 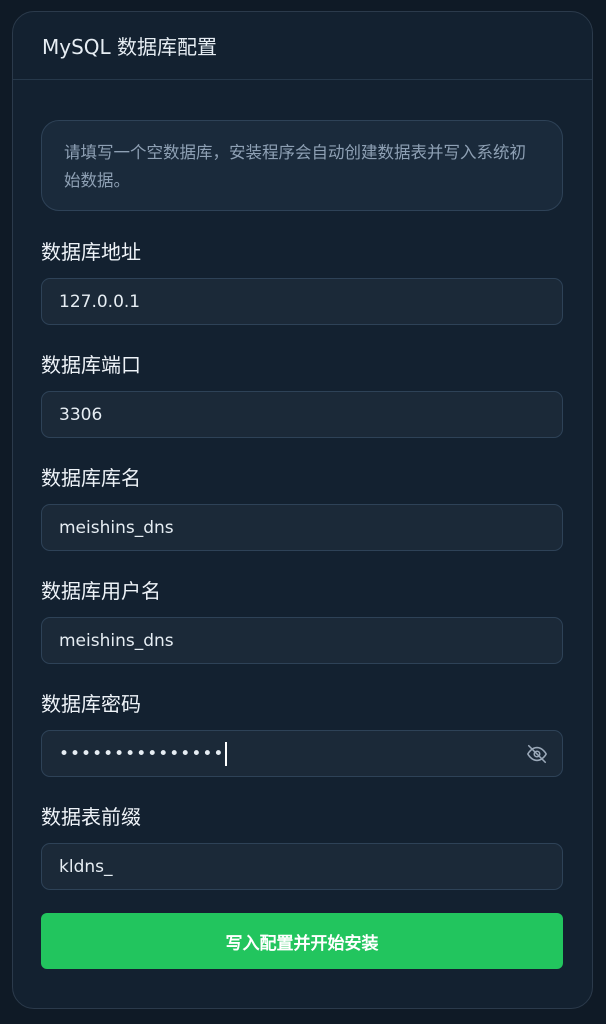 What do you see at coordinates (302, 640) in the screenshot?
I see `username-input: meishins_dns` at bounding box center [302, 640].